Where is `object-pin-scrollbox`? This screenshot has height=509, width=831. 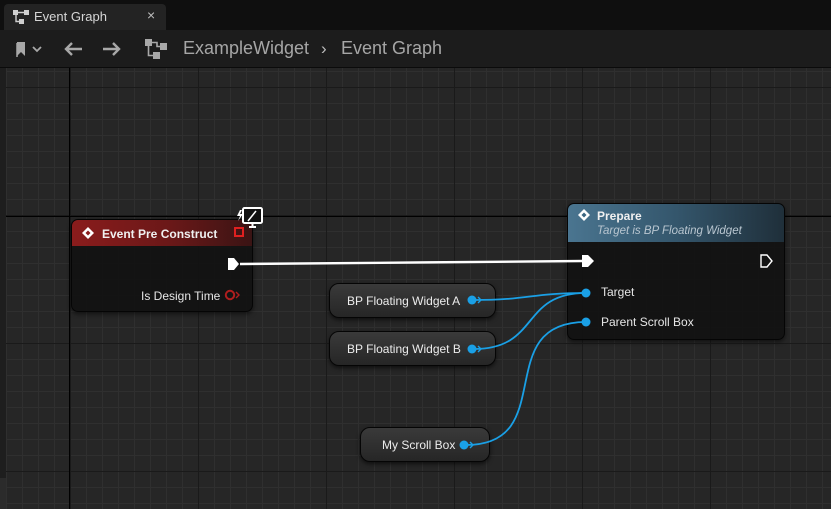
object-pin-scrollbox is located at coordinates (464, 445).